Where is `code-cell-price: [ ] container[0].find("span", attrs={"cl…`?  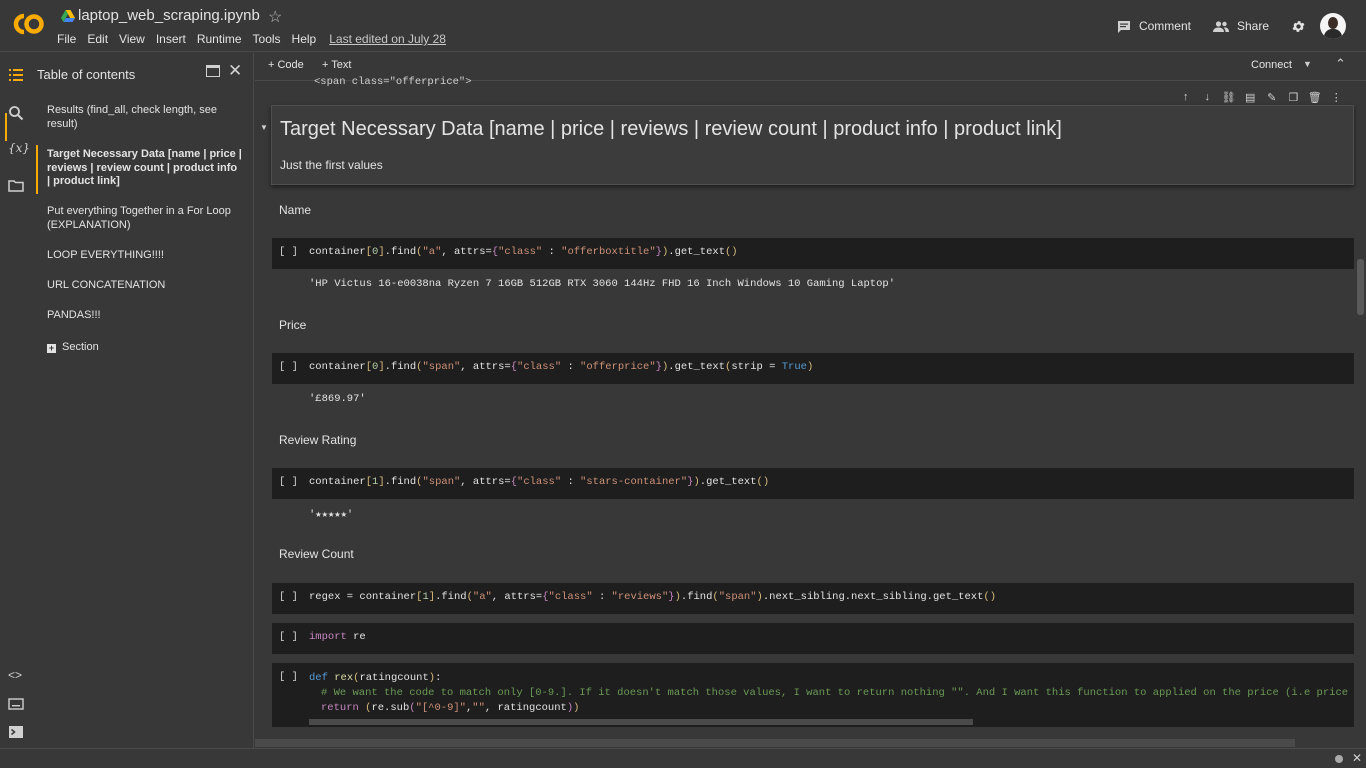 code-cell-price: [ ] container[0].find("span", attrs={"cl… is located at coordinates (813, 368).